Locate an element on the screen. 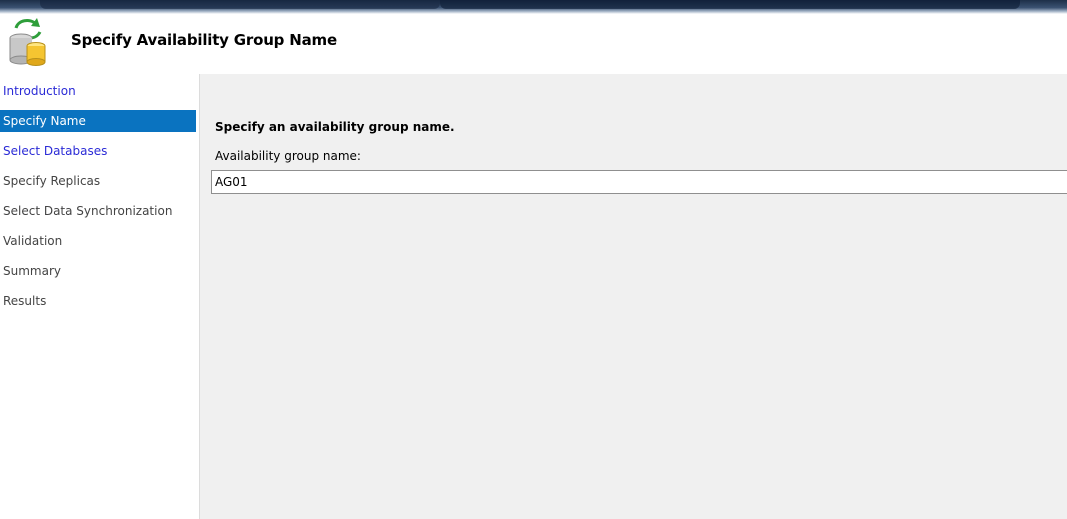  availability-group-name-label: Availability group name: is located at coordinates (288, 156).